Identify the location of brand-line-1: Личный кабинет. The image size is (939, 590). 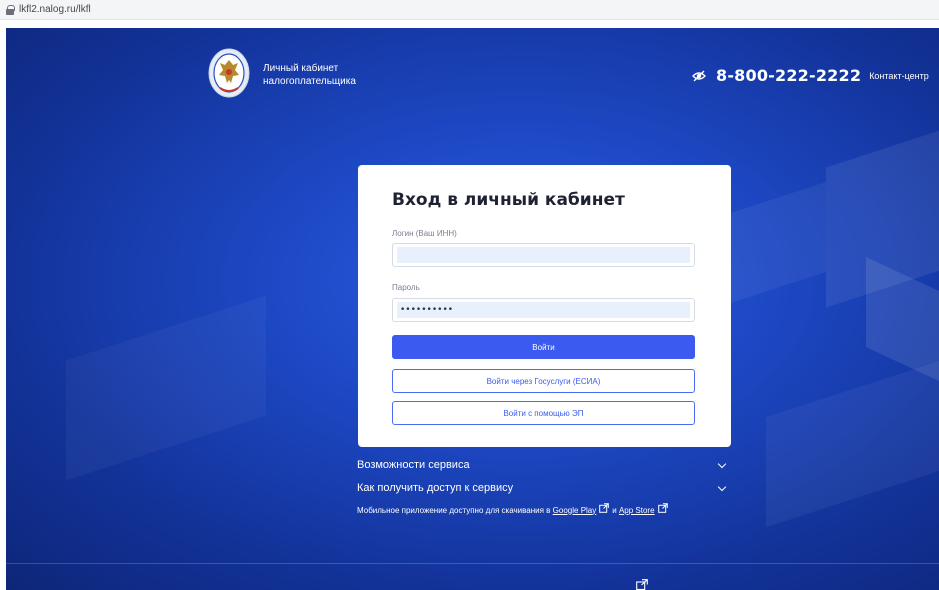
(301, 68).